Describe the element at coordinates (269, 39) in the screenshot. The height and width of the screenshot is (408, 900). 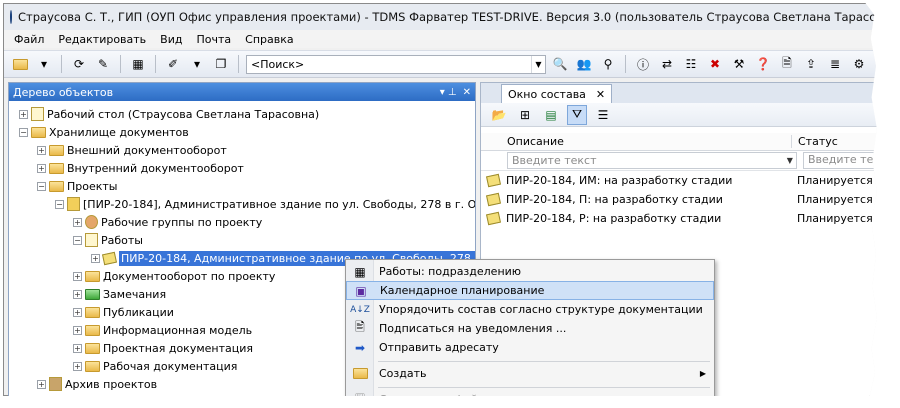
I see `menu-help: Справка` at that location.